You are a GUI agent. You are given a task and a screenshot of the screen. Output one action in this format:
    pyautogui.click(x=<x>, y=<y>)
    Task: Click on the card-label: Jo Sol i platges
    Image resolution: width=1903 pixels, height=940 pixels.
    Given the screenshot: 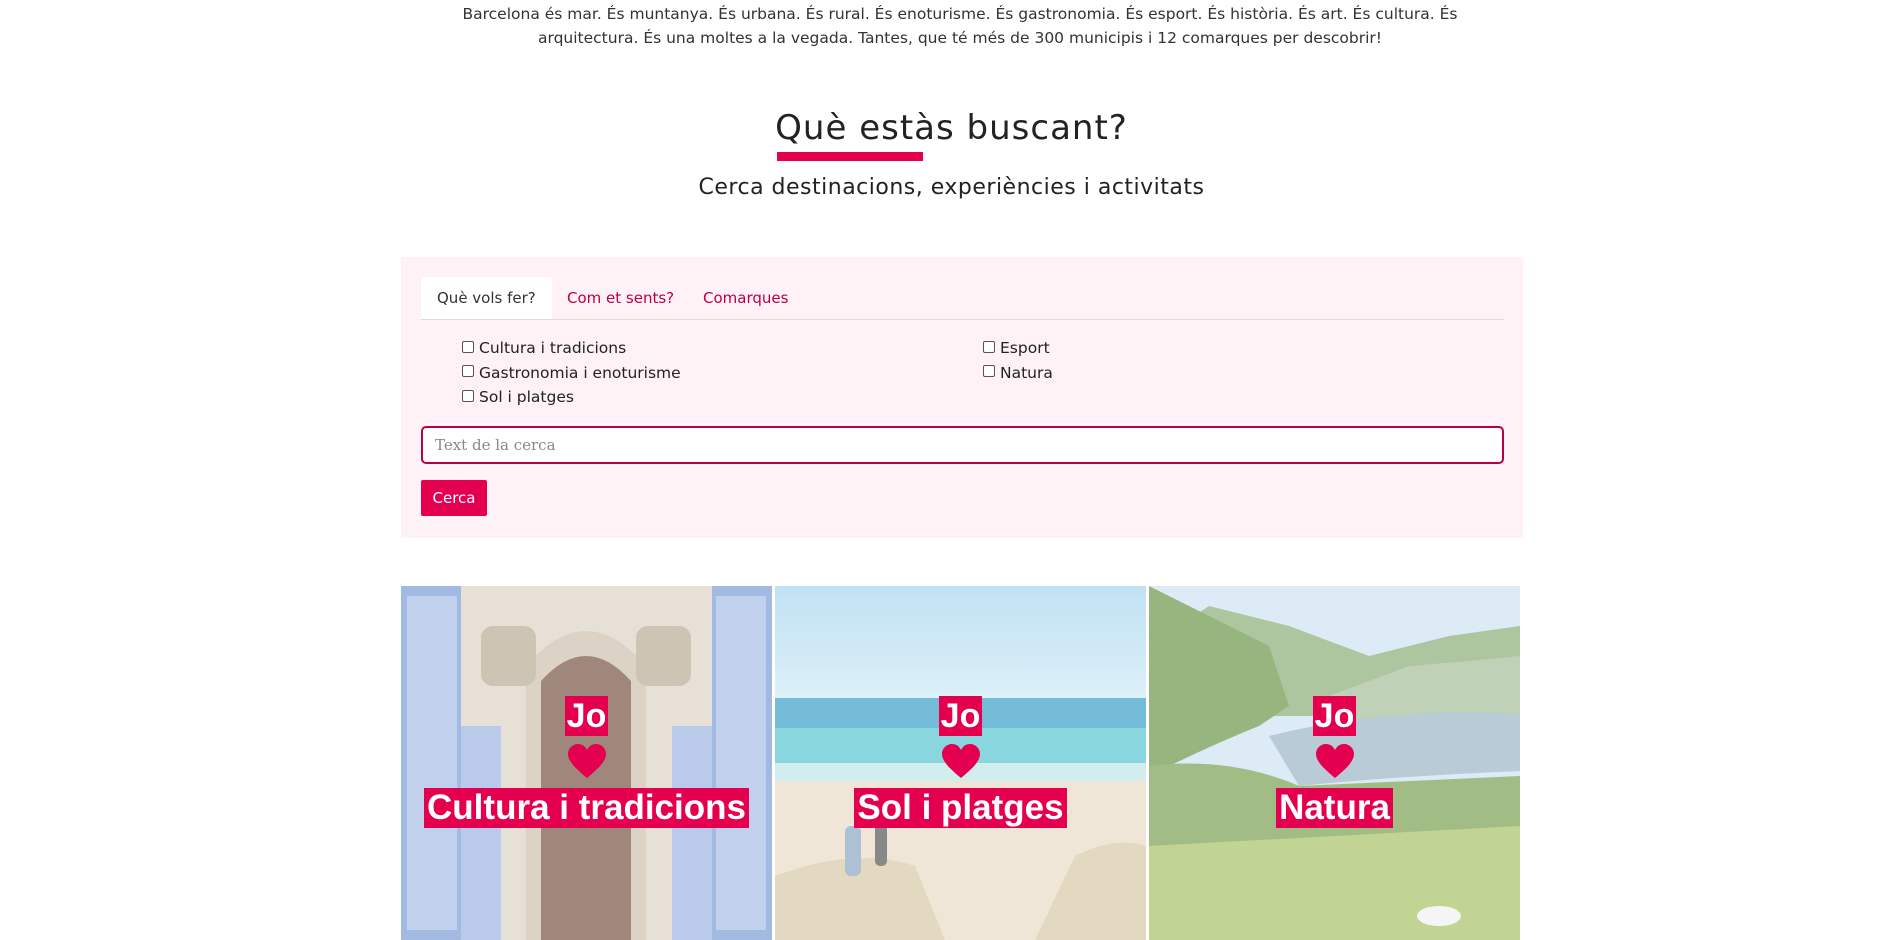 What is the action you would take?
    pyautogui.click(x=960, y=762)
    